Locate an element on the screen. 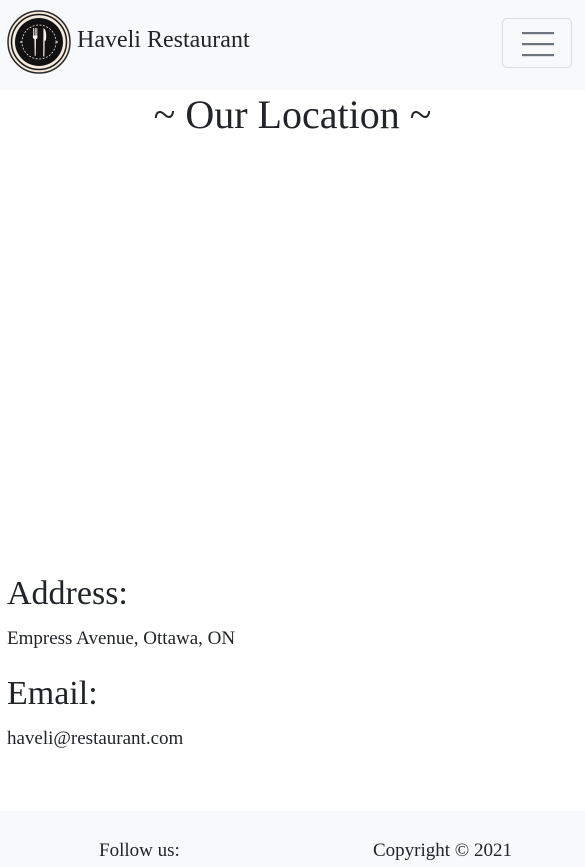 The image size is (585, 867). menu-toggle-button is located at coordinates (537, 43).